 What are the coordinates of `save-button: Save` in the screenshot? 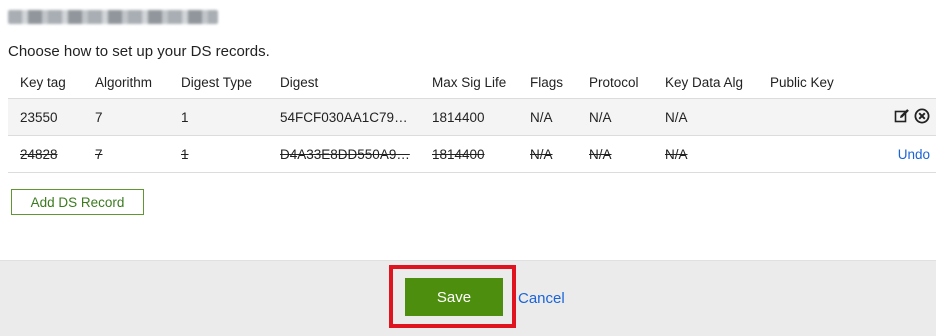 It's located at (454, 297).